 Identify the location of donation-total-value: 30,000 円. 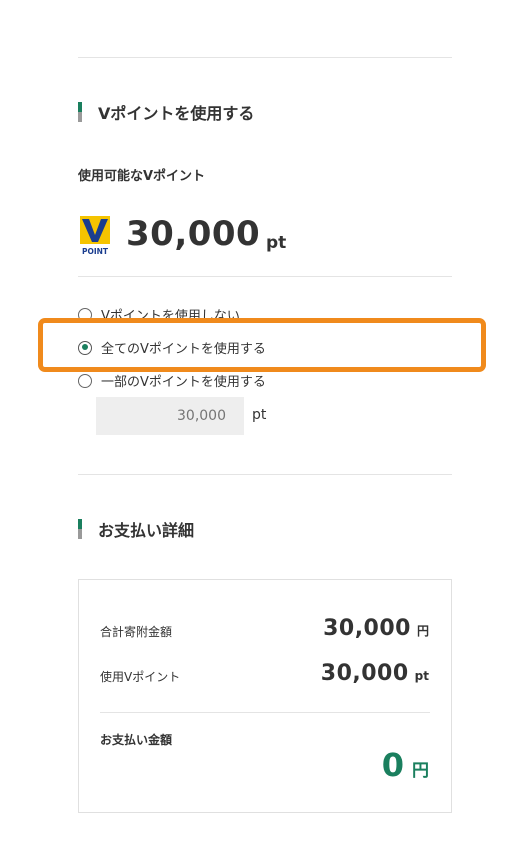
(376, 628).